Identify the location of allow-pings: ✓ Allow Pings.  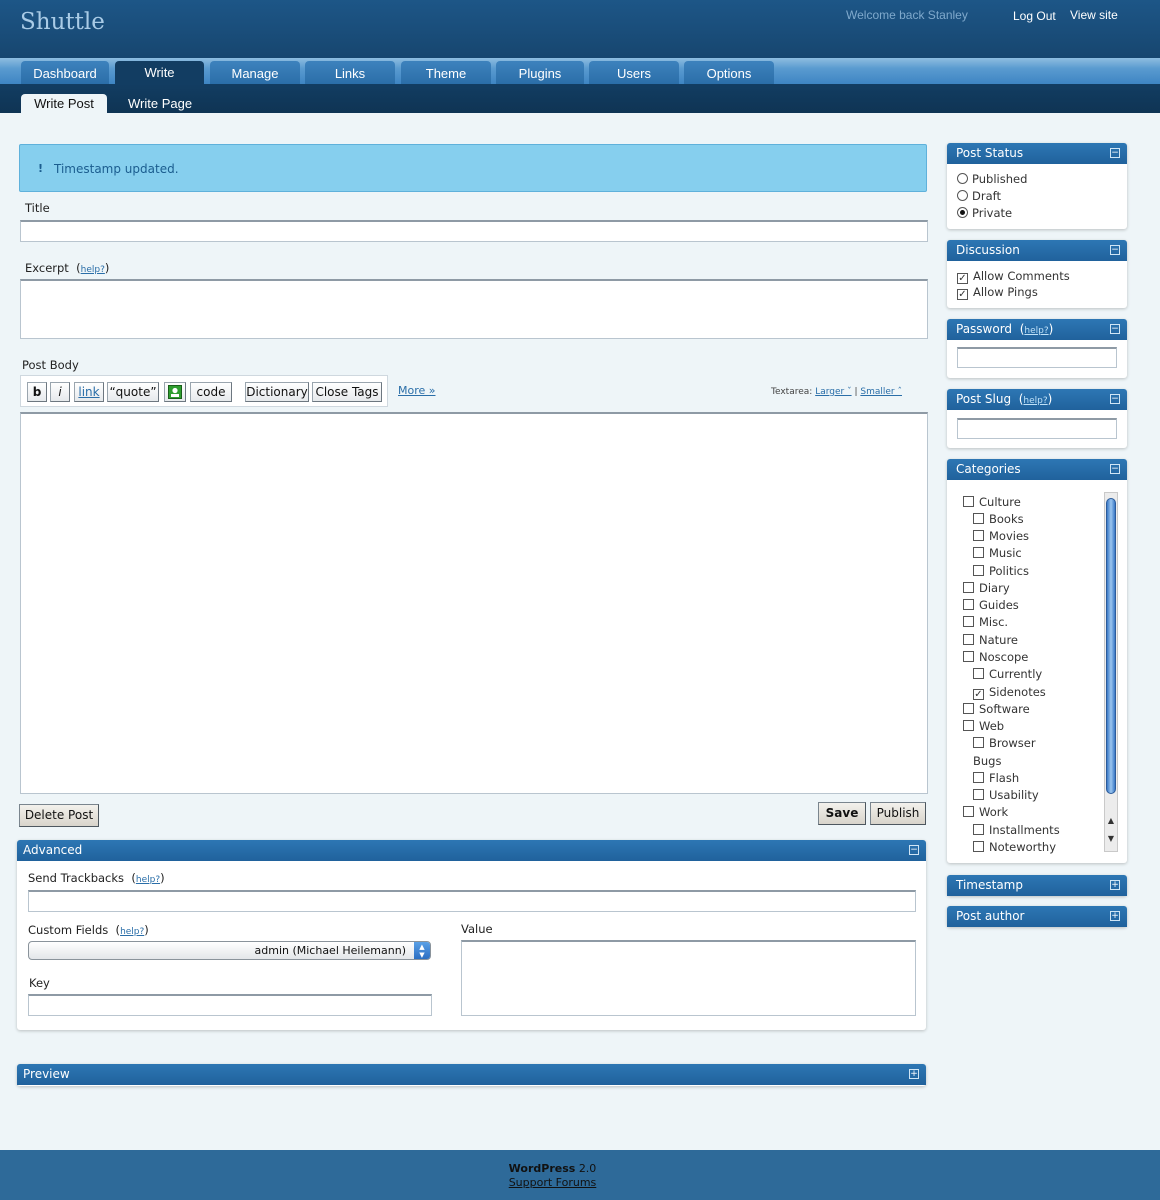
(997, 292).